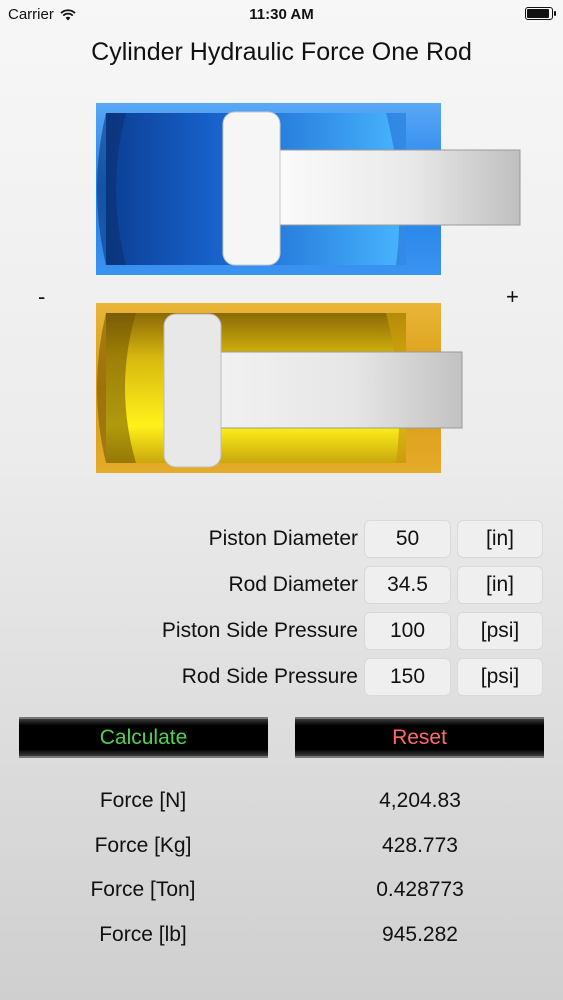 The height and width of the screenshot is (1000, 563). What do you see at coordinates (500, 677) in the screenshot?
I see `rod-side-pressure-unit-button: [psi]` at bounding box center [500, 677].